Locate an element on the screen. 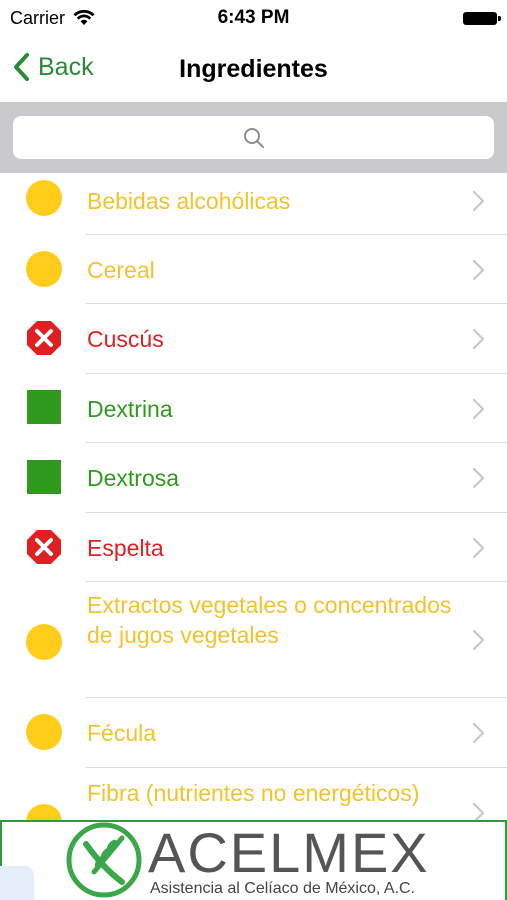  search-input is located at coordinates (253, 137).